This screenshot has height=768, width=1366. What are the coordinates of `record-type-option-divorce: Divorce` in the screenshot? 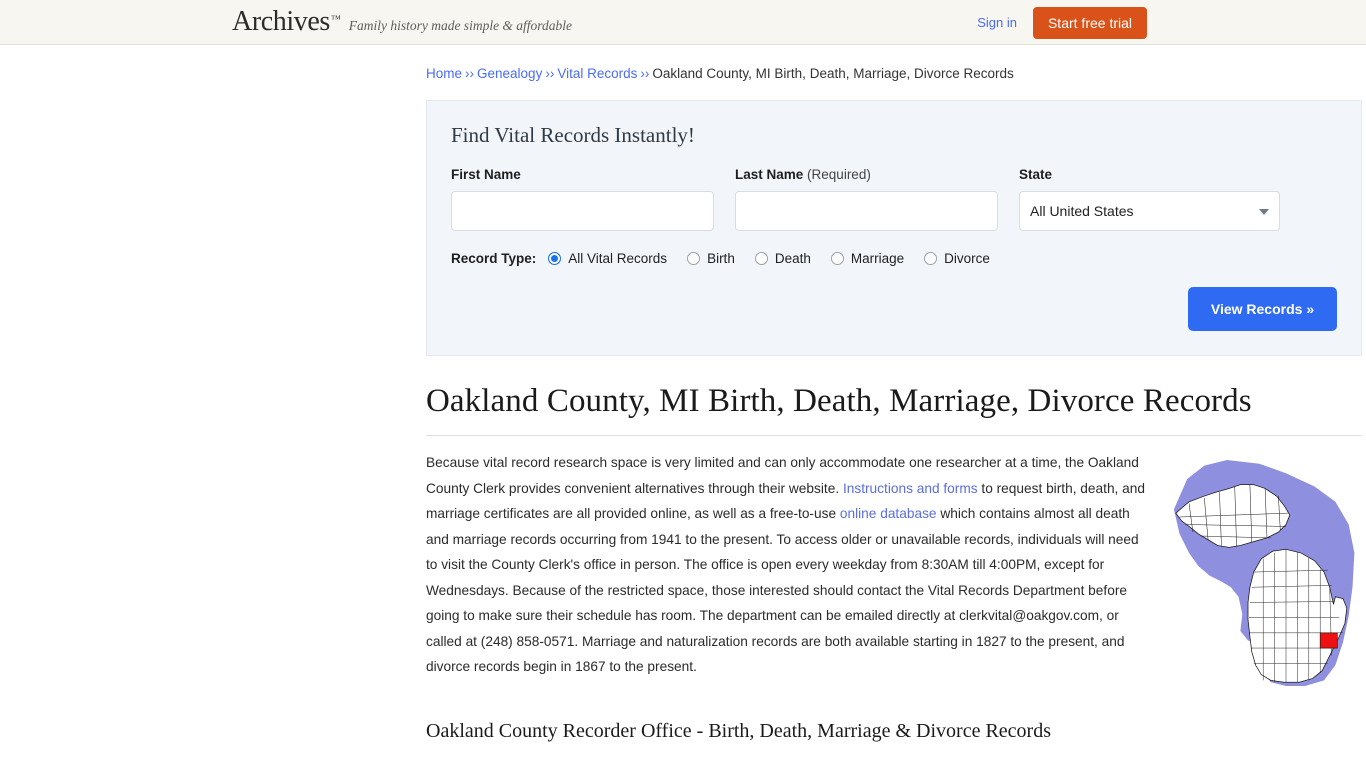 It's located at (957, 258).